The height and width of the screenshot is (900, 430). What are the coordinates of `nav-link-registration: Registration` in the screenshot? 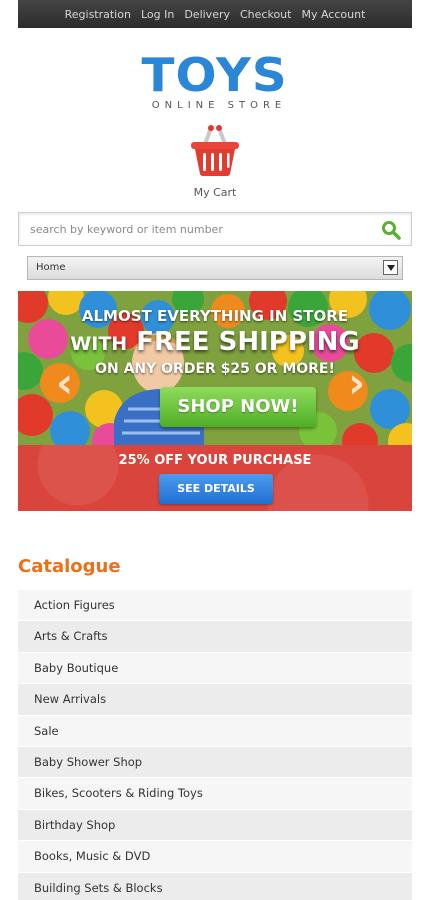 It's located at (98, 14).